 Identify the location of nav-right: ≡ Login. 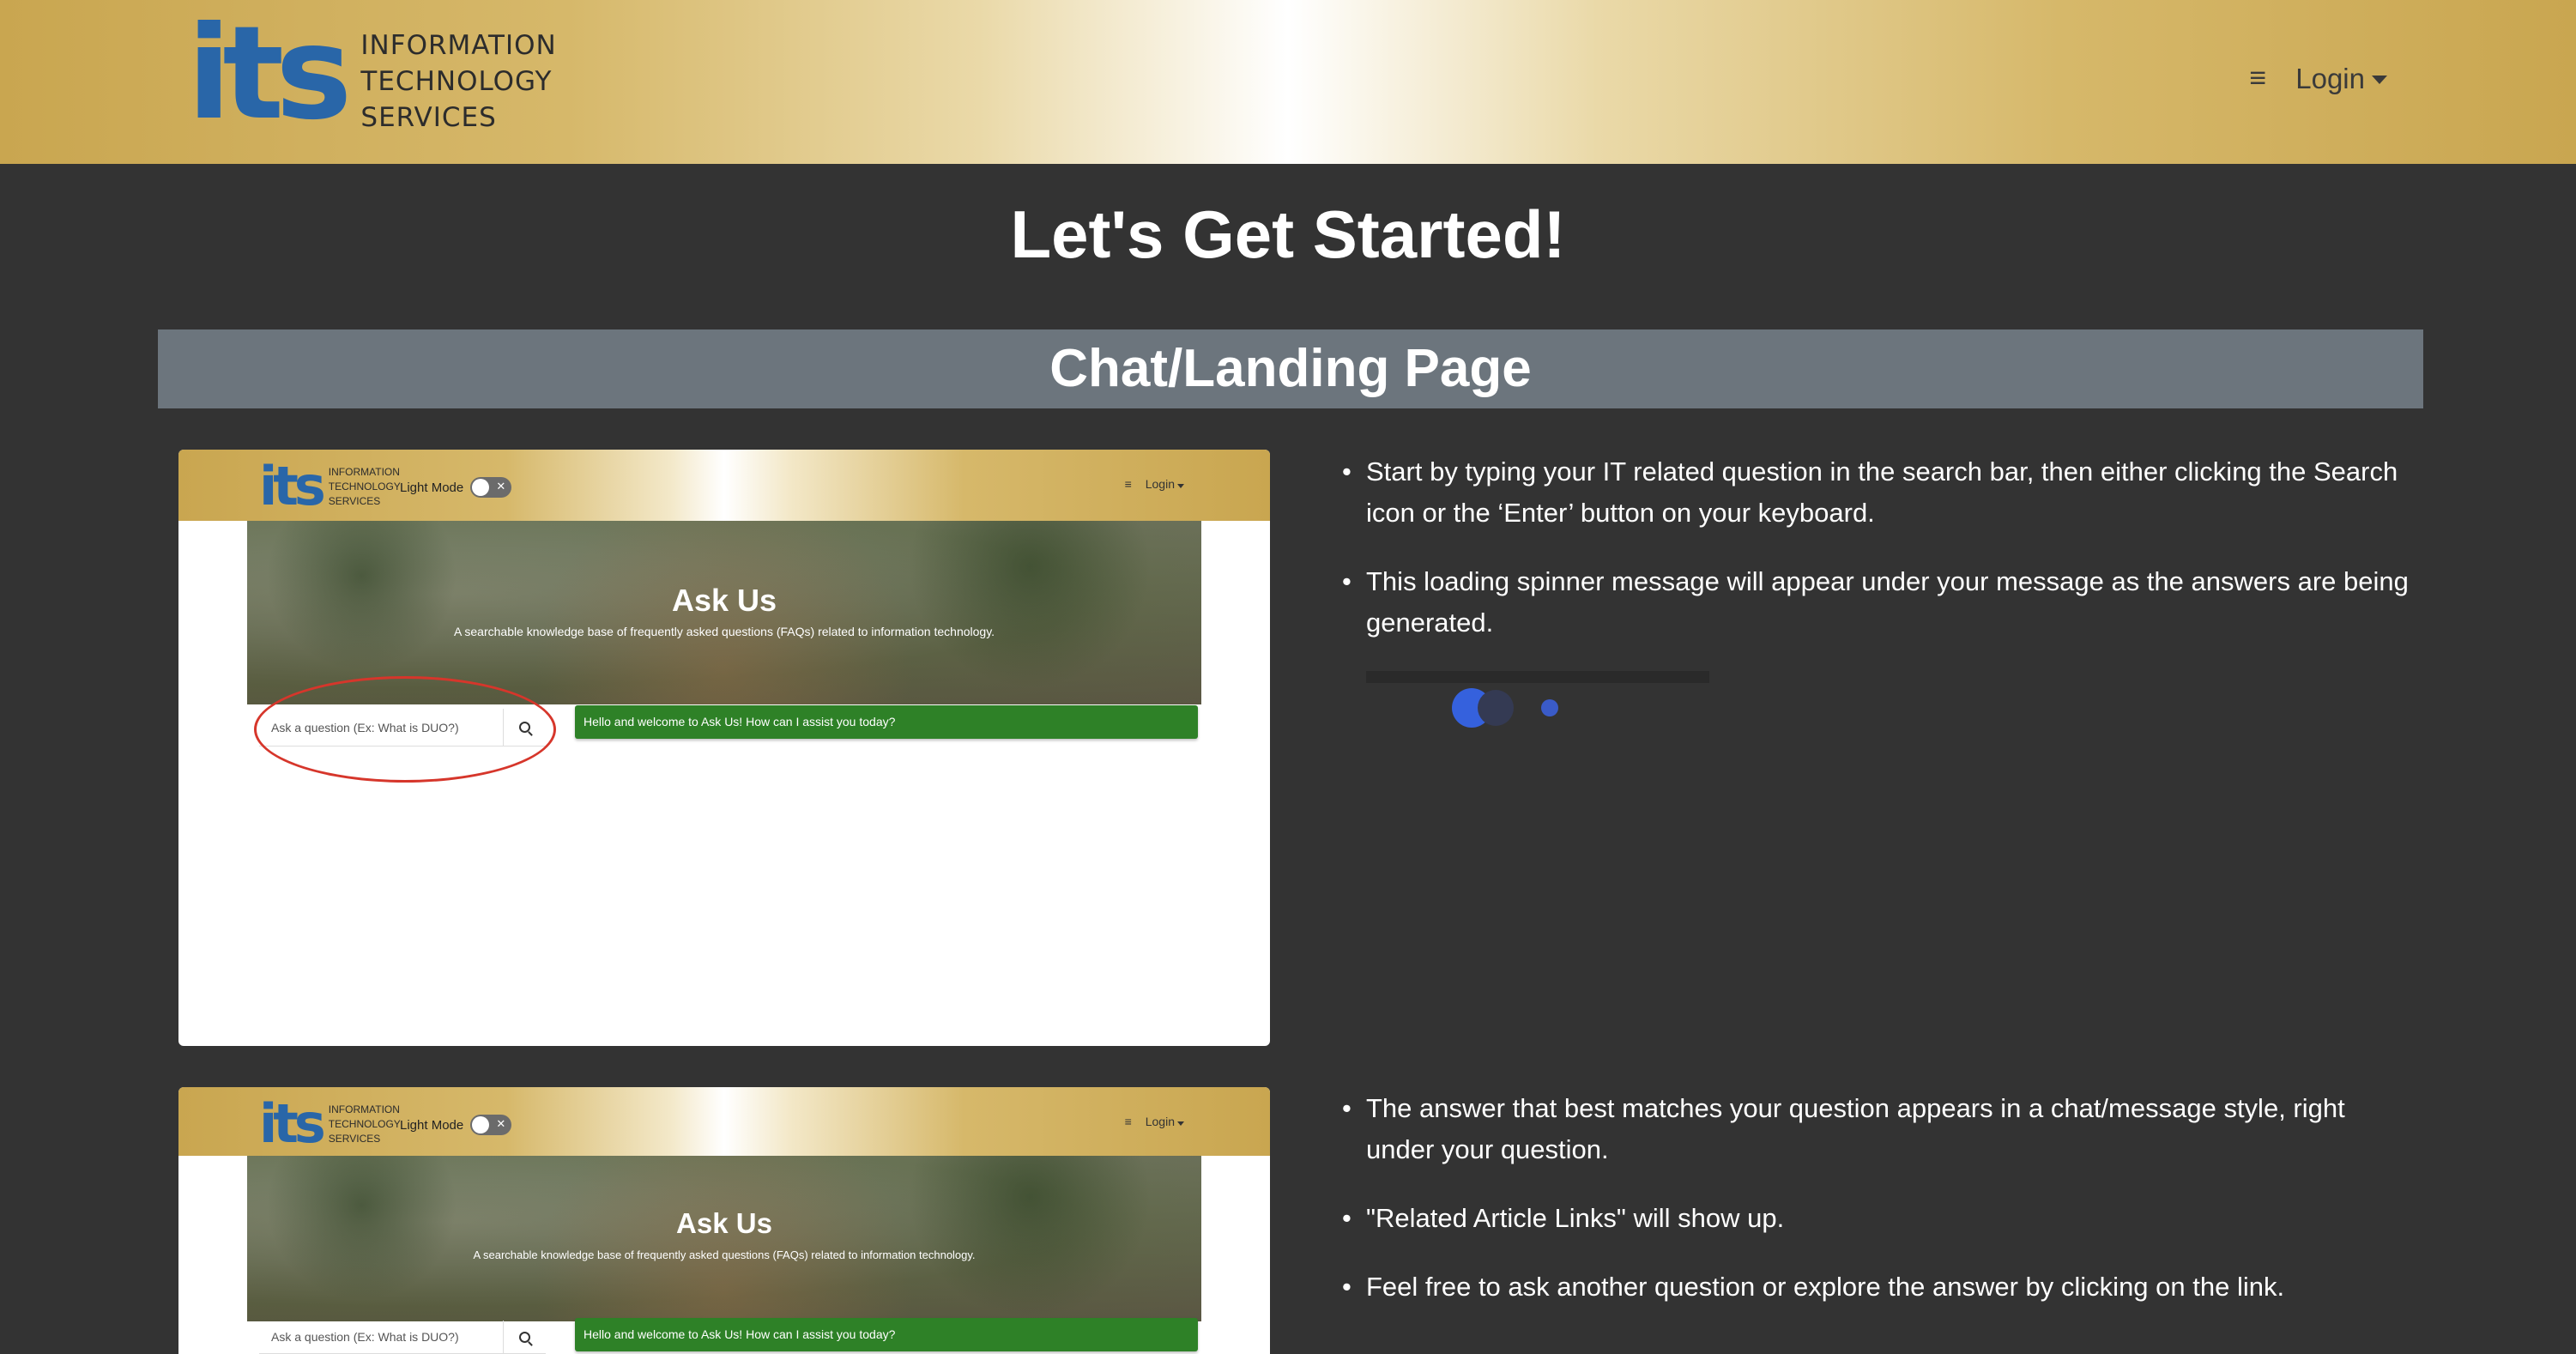
(2318, 78).